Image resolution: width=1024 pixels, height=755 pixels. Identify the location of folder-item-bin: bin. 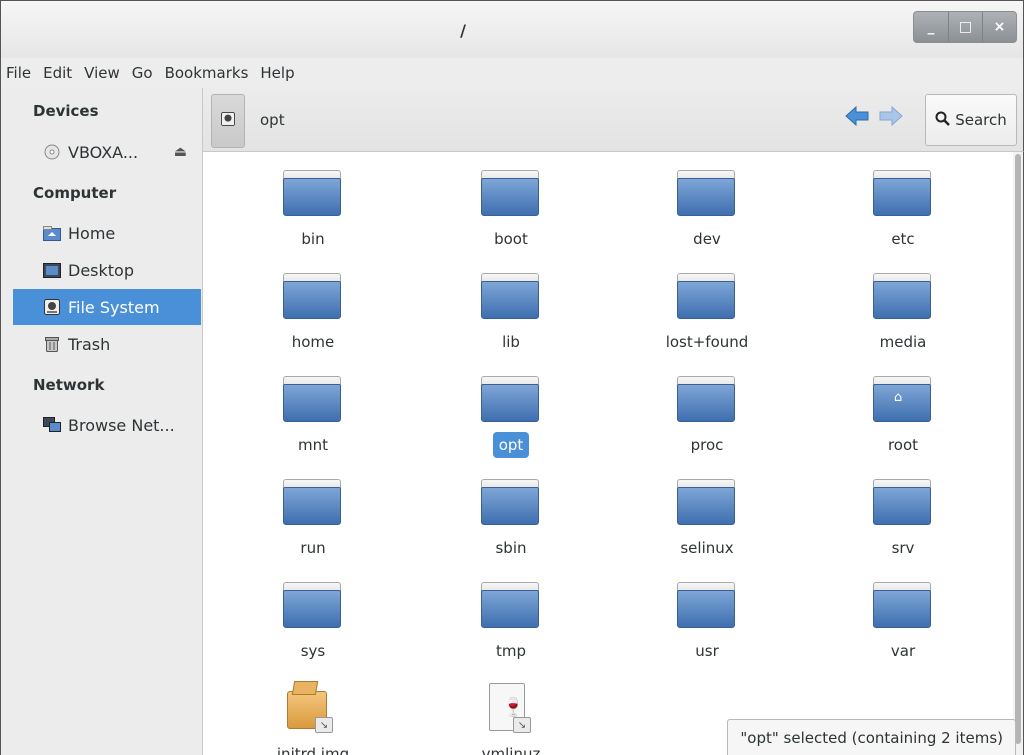
(313, 202).